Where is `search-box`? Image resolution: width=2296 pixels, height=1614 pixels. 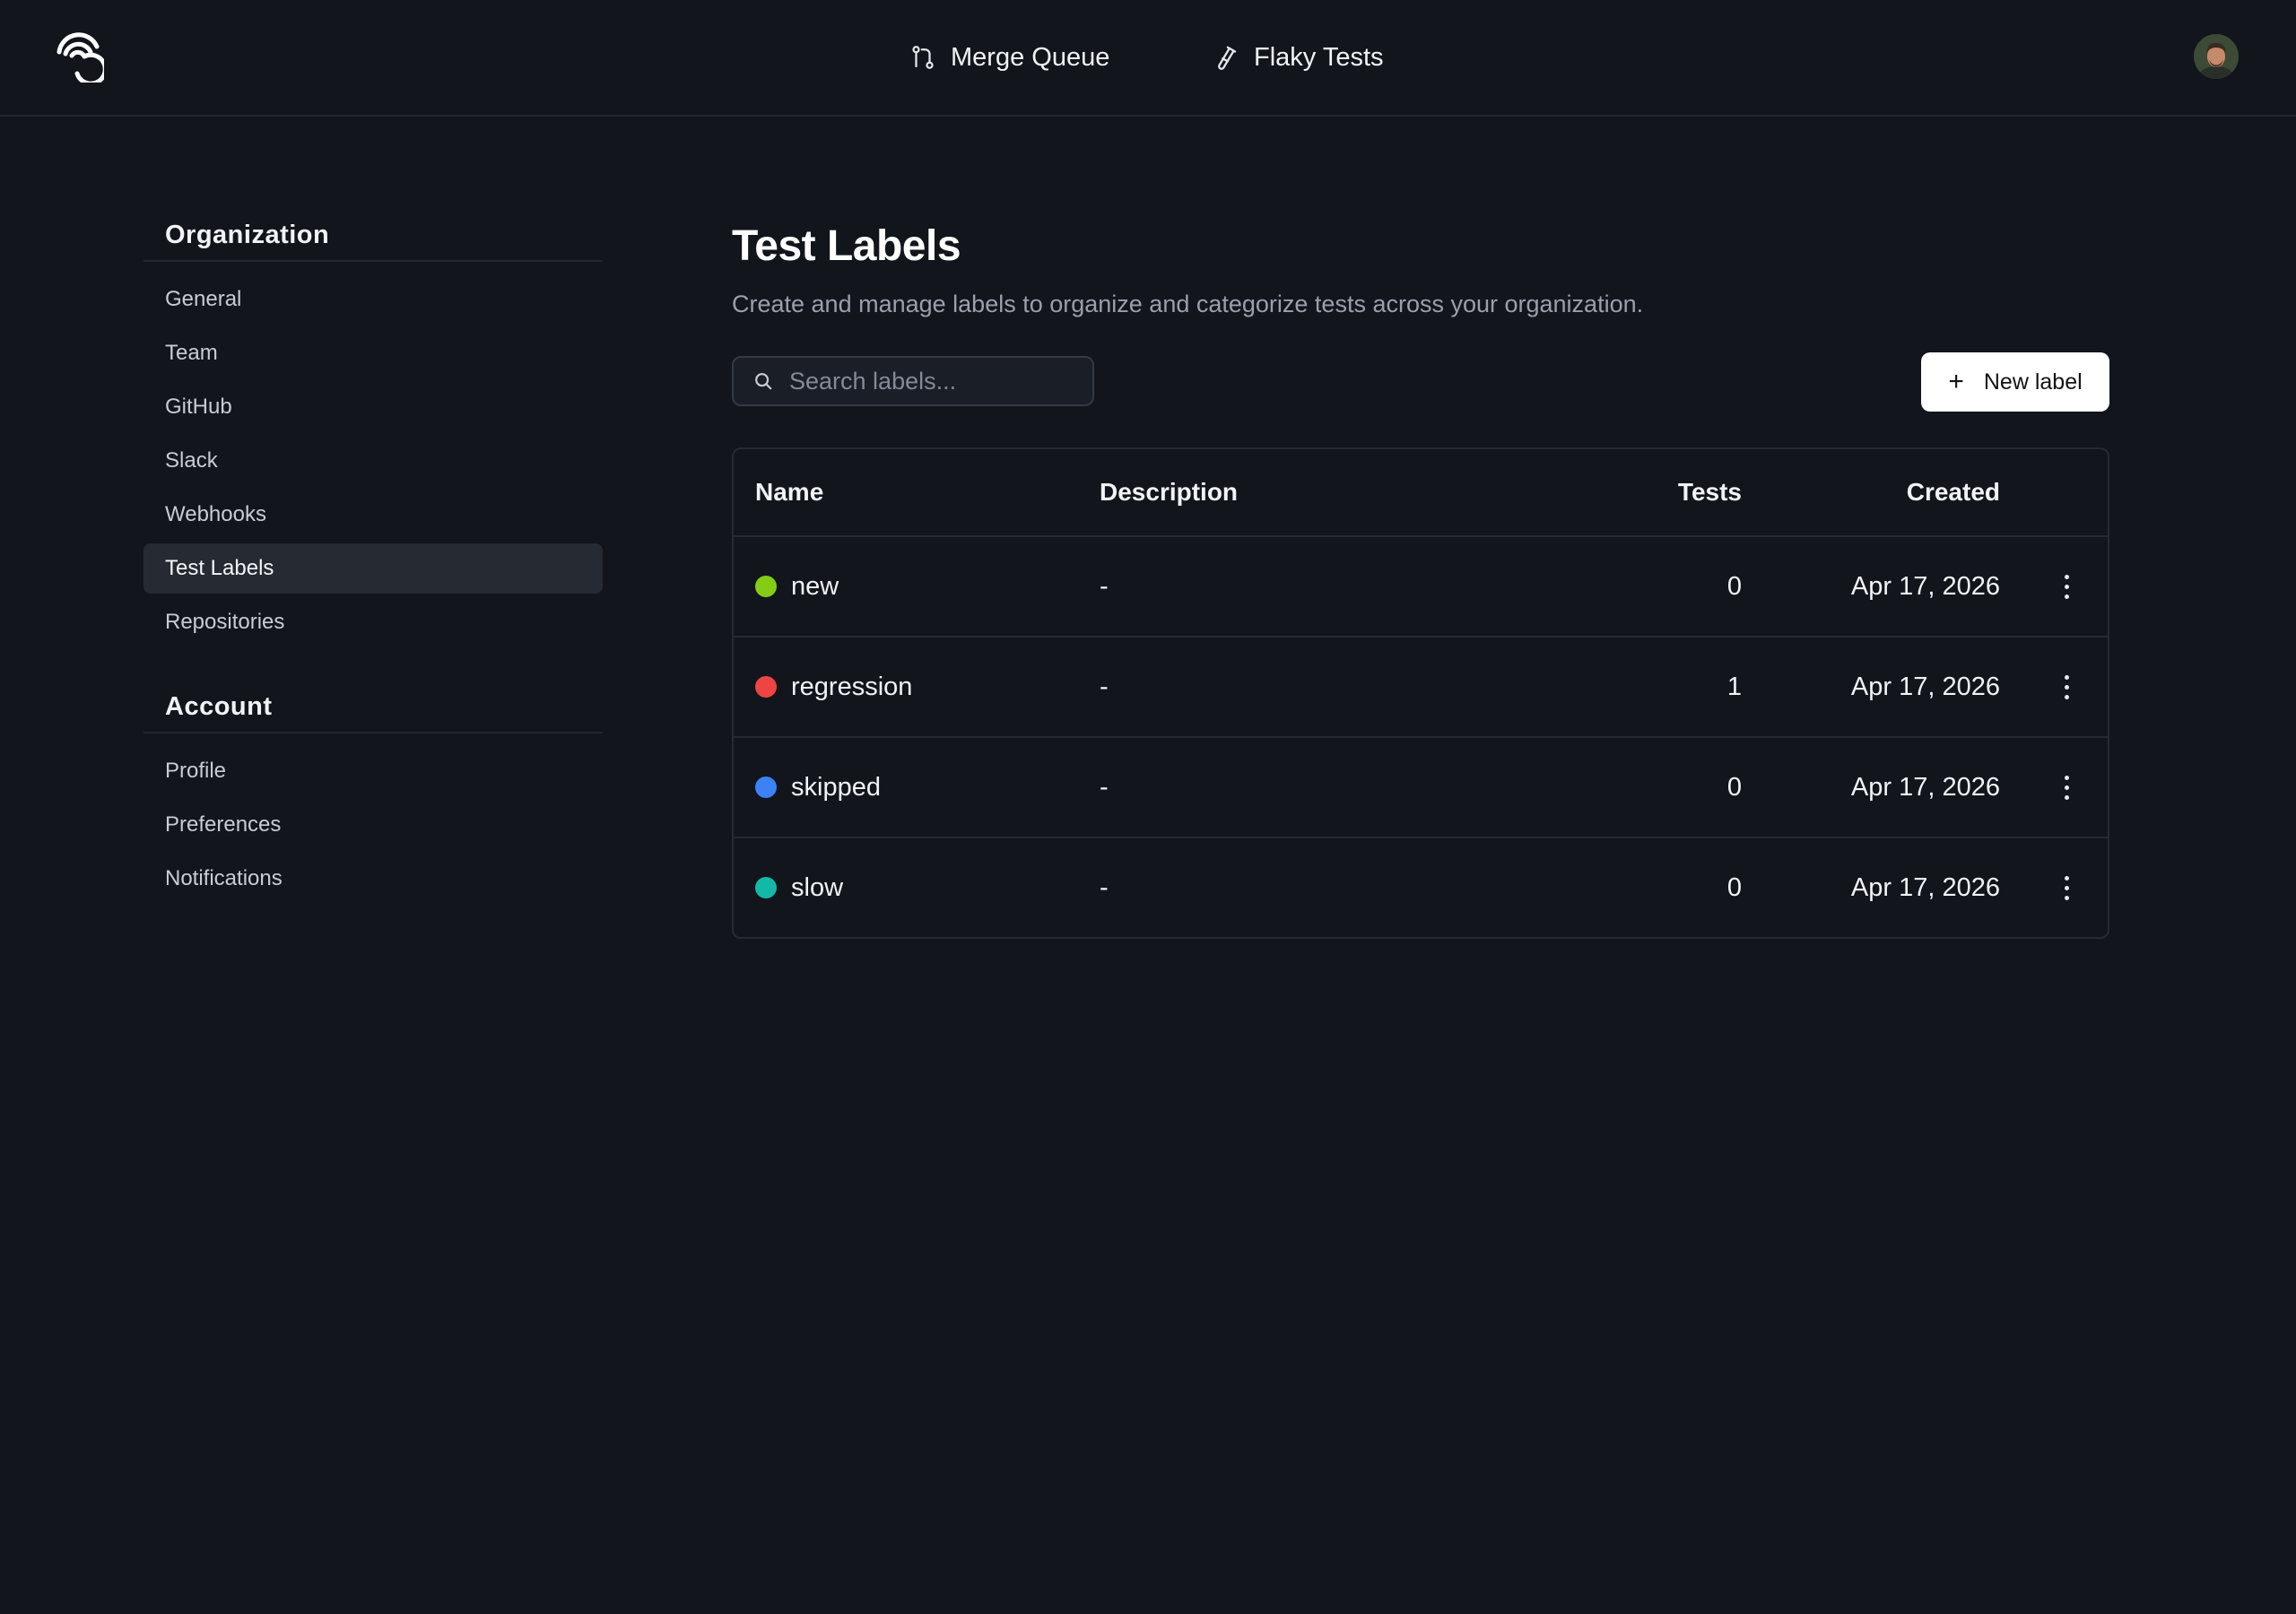 search-box is located at coordinates (913, 381).